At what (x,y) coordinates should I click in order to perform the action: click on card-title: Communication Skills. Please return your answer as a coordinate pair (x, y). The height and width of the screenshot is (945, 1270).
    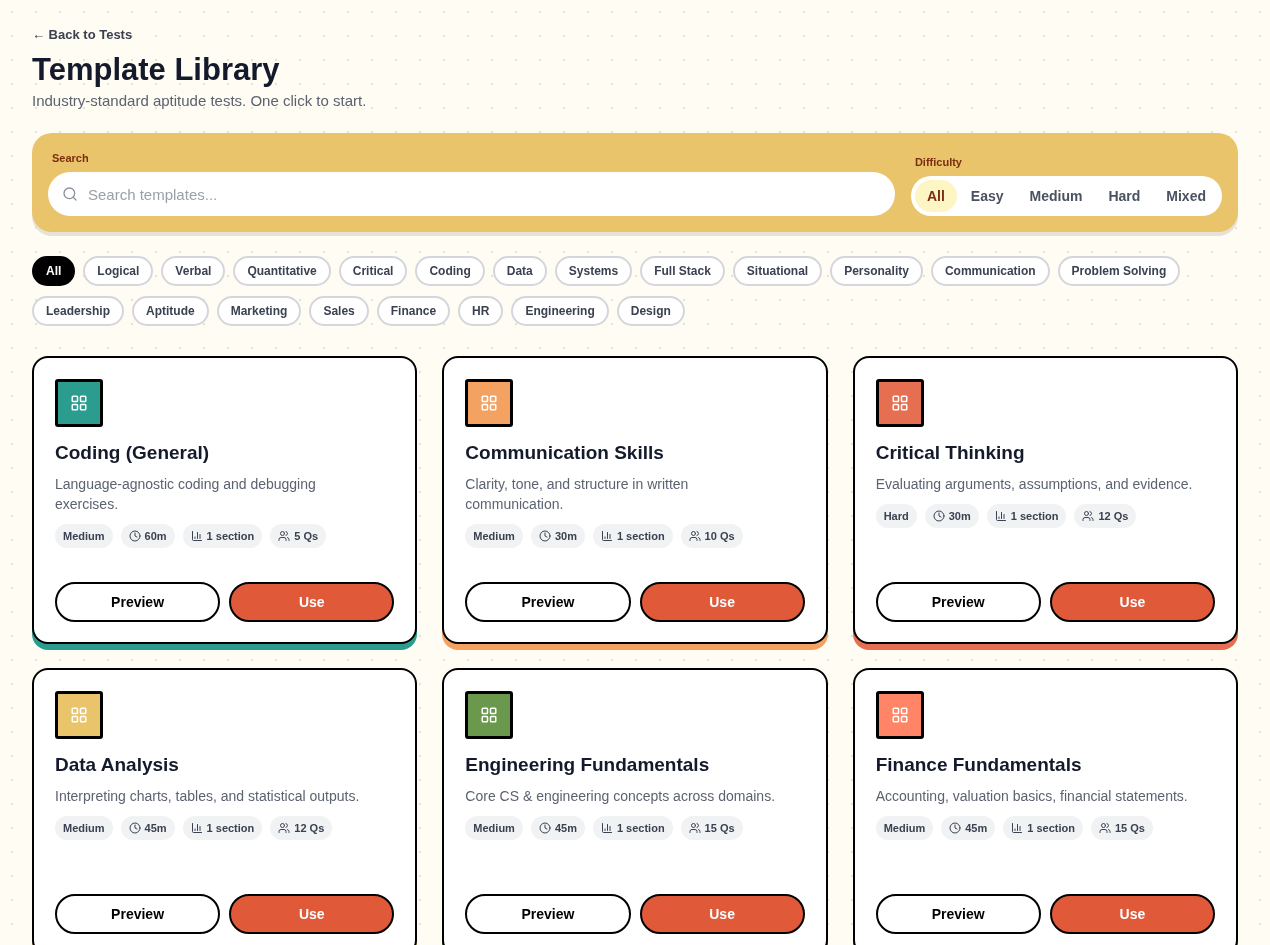
    Looking at the image, I should click on (565, 453).